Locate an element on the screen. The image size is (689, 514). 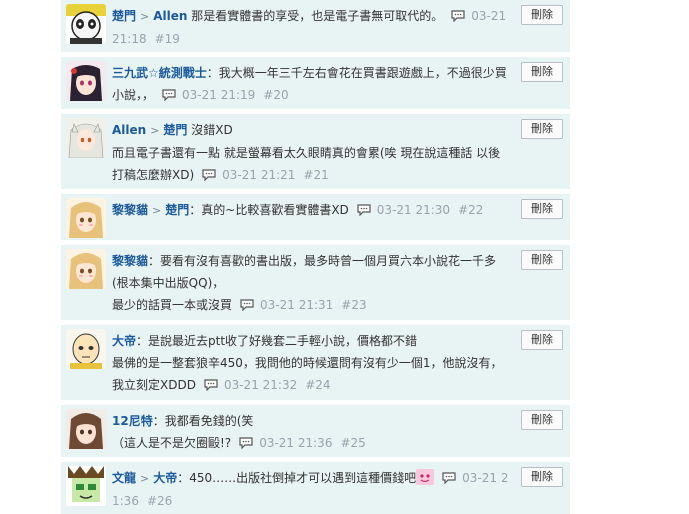
comment-item: 黎黎貓 > 楚門：真的~比較喜歡看實體書XD 03-21 21:30 #22 刪除 is located at coordinates (315, 217).